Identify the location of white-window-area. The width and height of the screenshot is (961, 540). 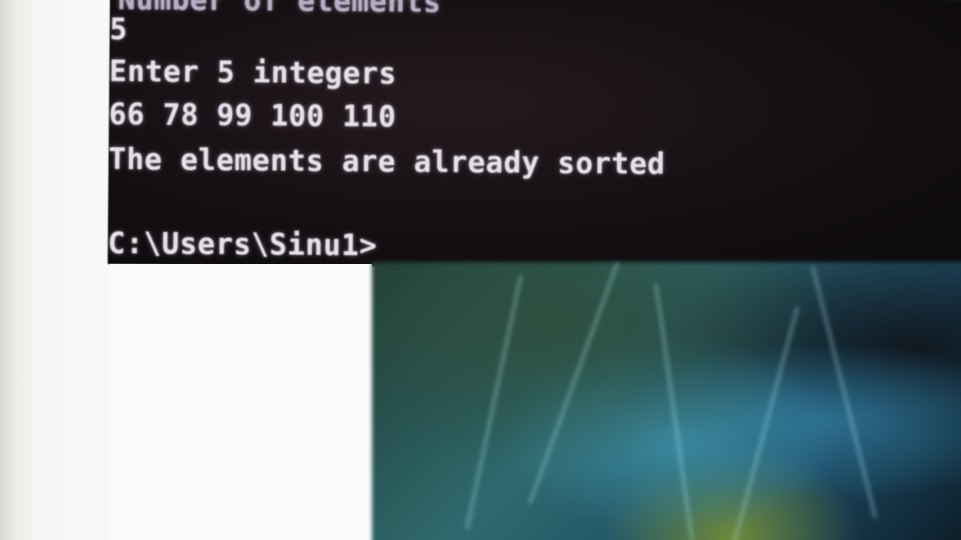
(241, 402).